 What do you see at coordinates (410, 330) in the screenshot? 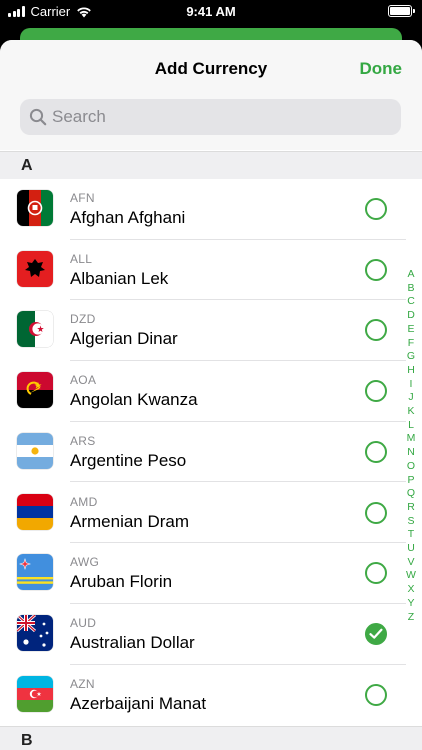
I see `index-letter-e: E` at bounding box center [410, 330].